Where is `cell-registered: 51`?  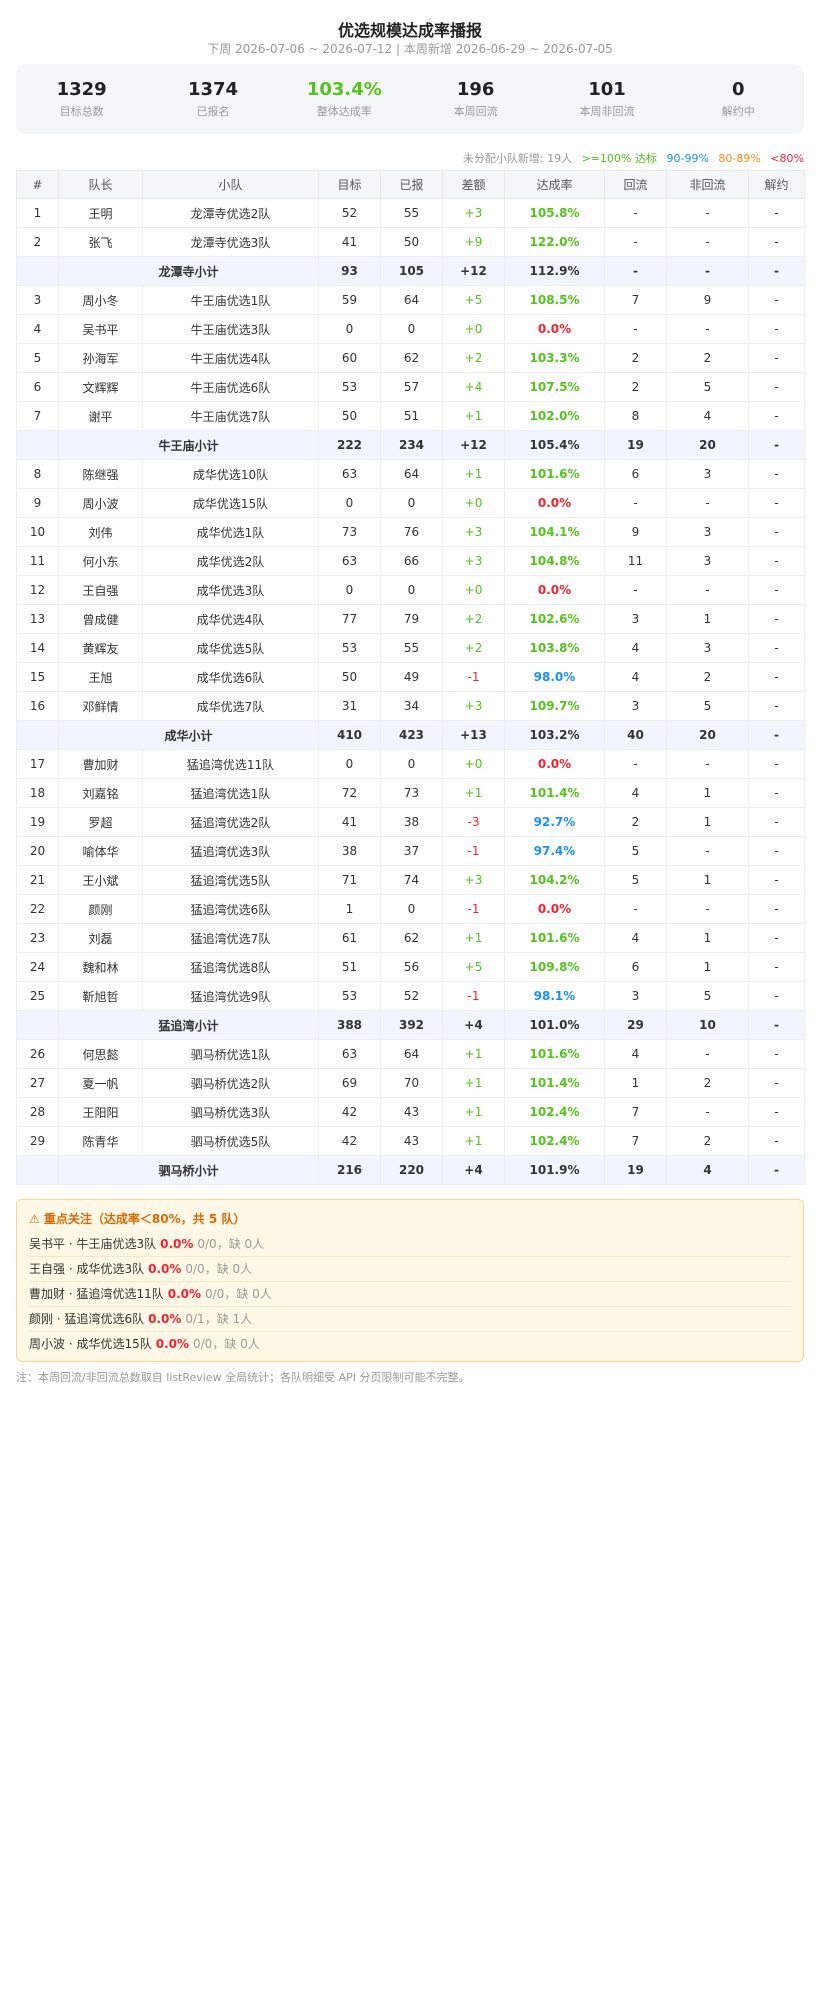
cell-registered: 51 is located at coordinates (411, 416).